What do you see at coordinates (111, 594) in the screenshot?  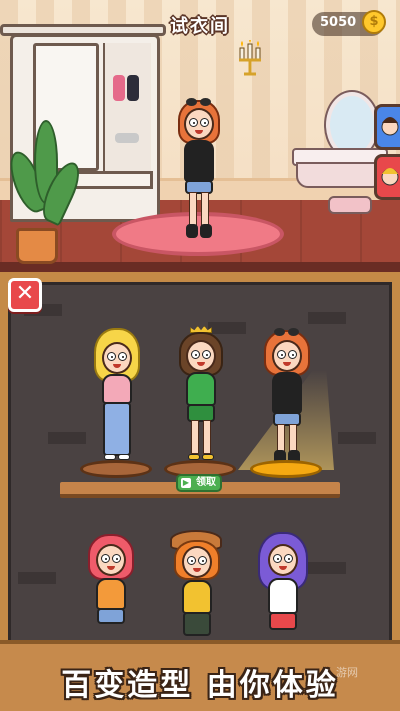 I see `orange-top` at bounding box center [111, 594].